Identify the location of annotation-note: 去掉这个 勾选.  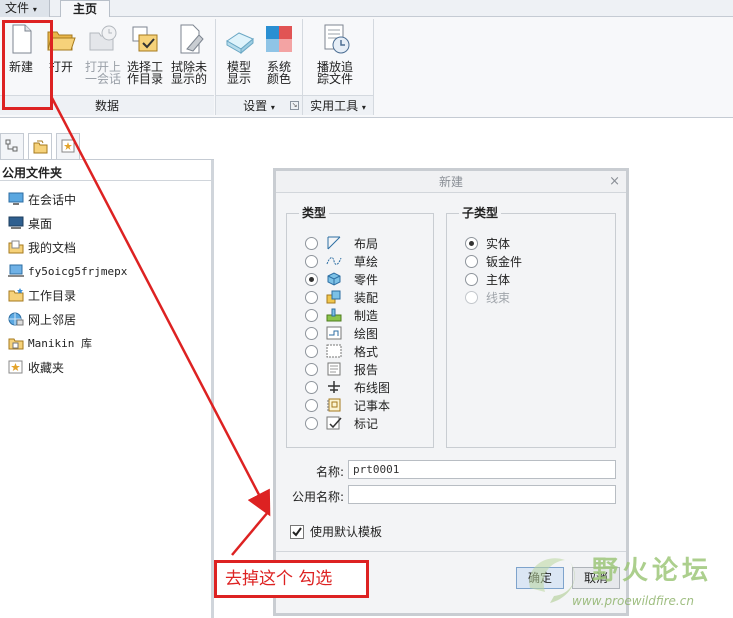
(291, 579).